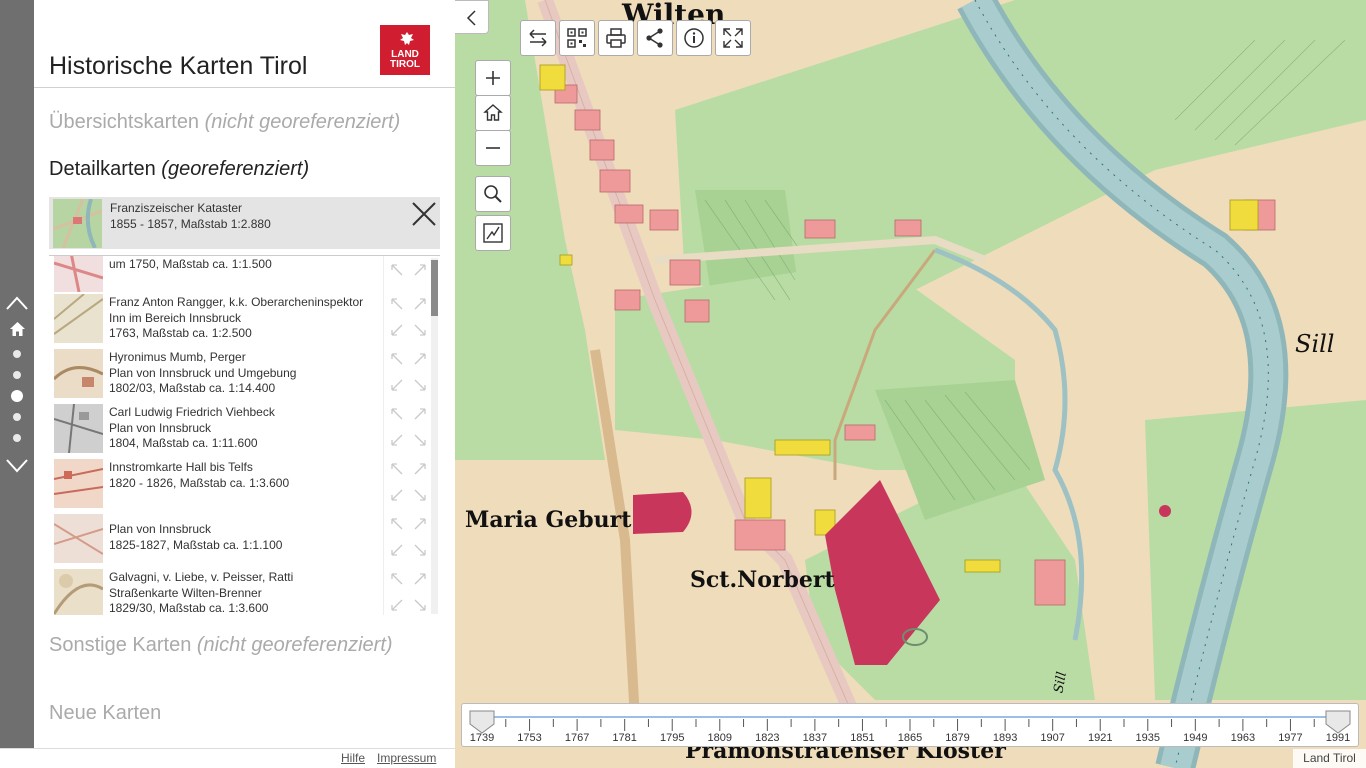  What do you see at coordinates (17, 396) in the screenshot?
I see `section-dot-3-active` at bounding box center [17, 396].